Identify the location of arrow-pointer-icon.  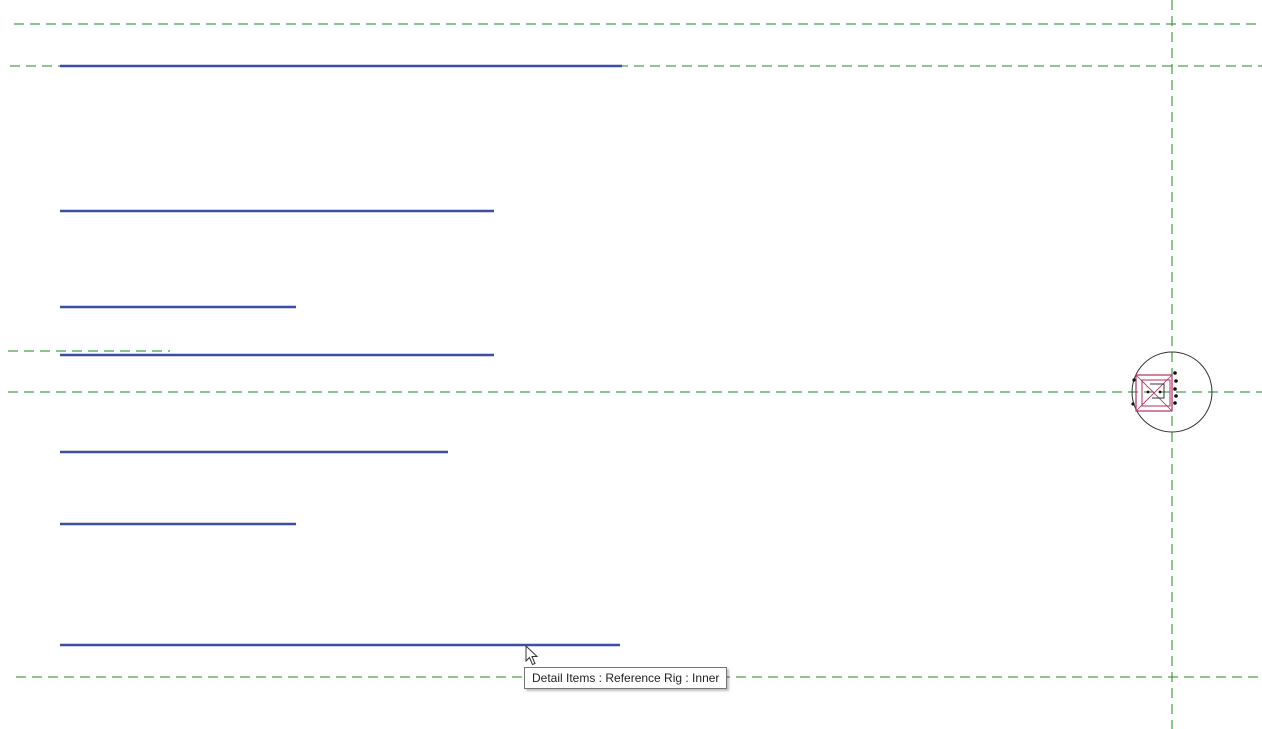
(532, 655).